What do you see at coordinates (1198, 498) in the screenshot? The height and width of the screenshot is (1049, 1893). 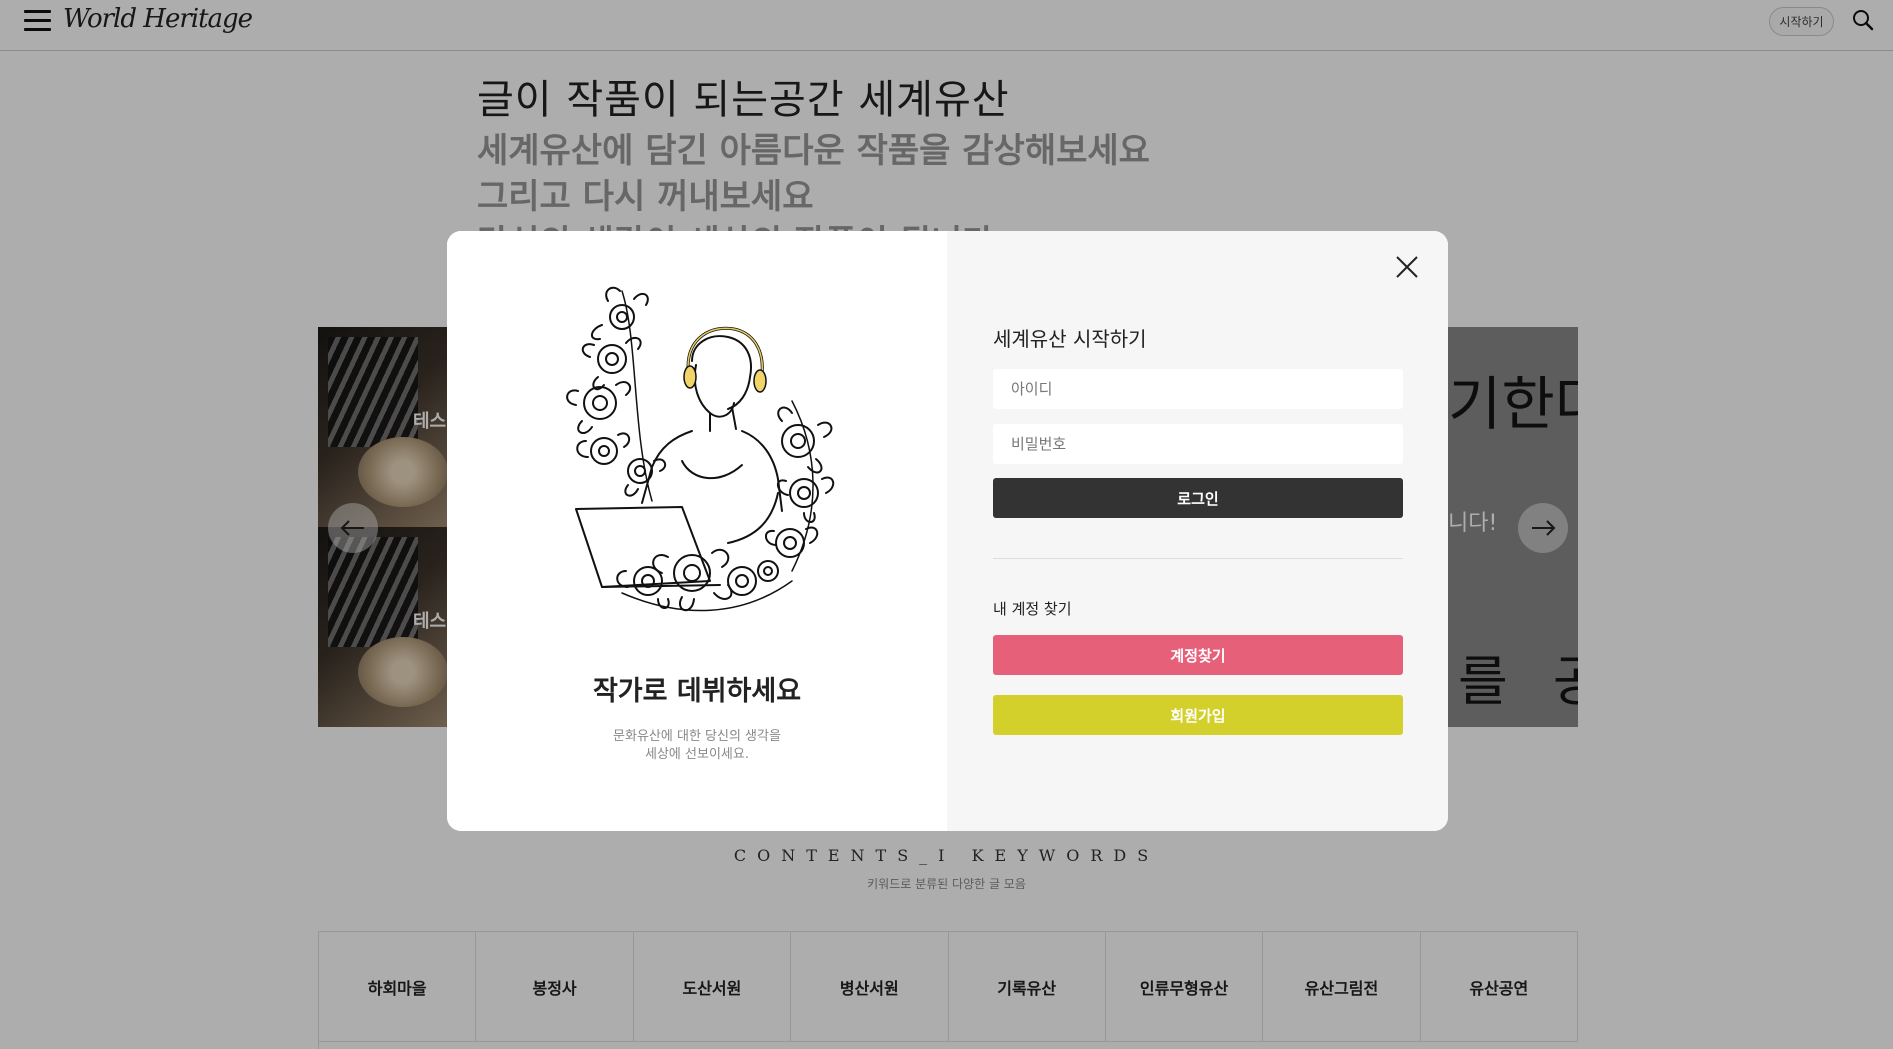 I see `login-button: 로그인` at bounding box center [1198, 498].